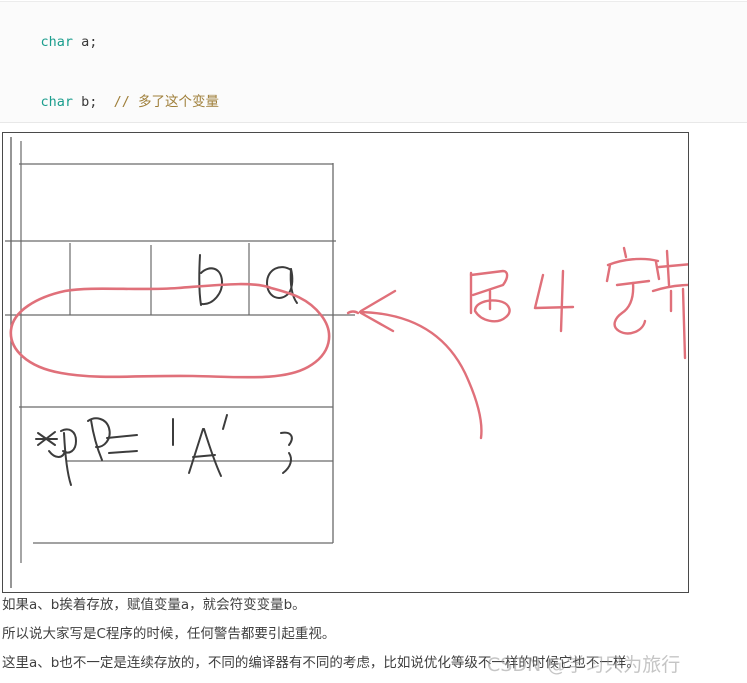  Describe the element at coordinates (85, 42) in the screenshot. I see `code-decl-a: a;` at that location.